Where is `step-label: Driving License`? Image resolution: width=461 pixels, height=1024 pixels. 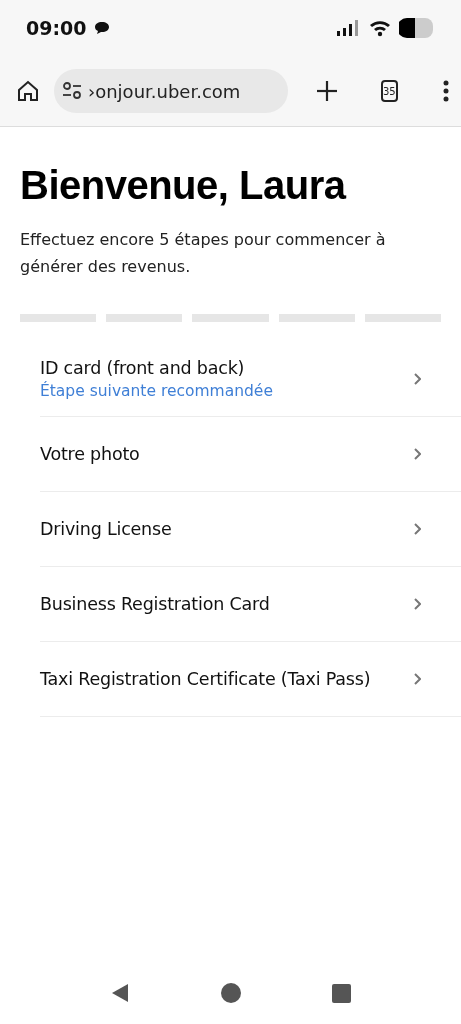
step-label: Driving License is located at coordinates (106, 529).